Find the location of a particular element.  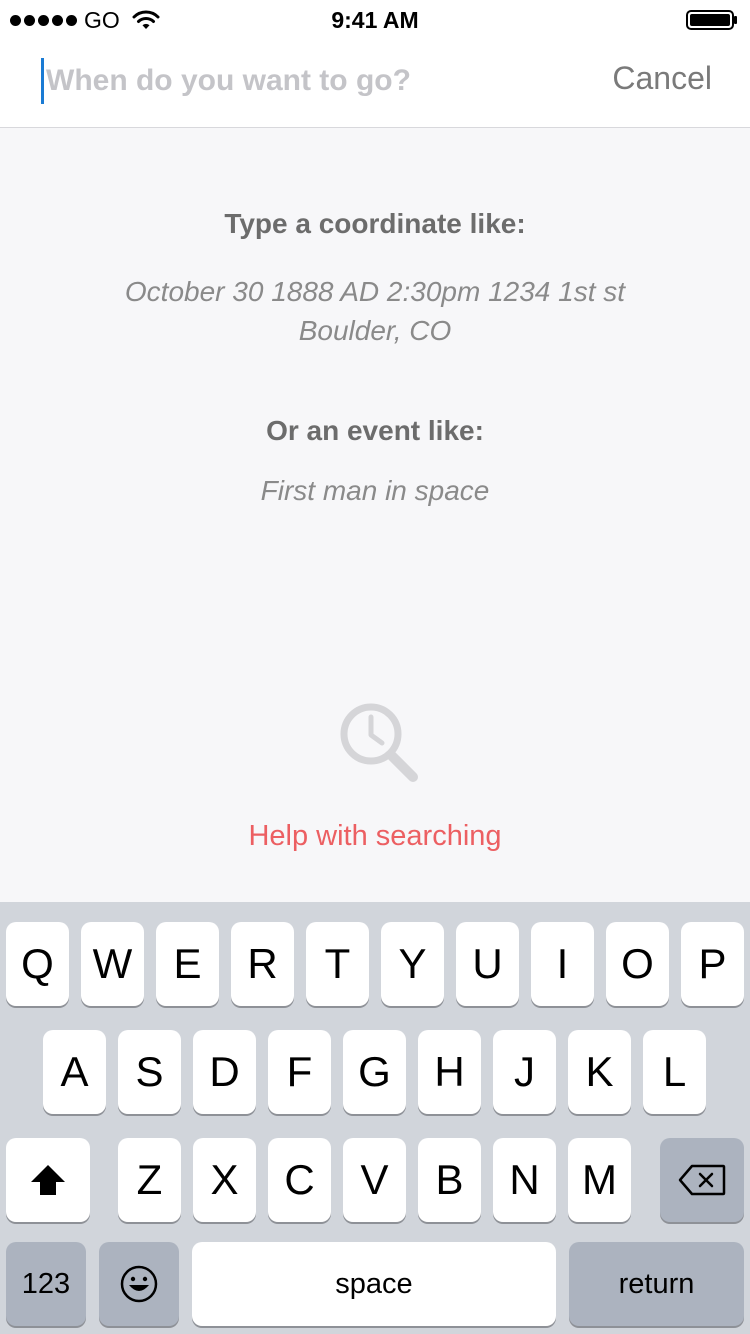

cancel-button: Cancel is located at coordinates (662, 78).